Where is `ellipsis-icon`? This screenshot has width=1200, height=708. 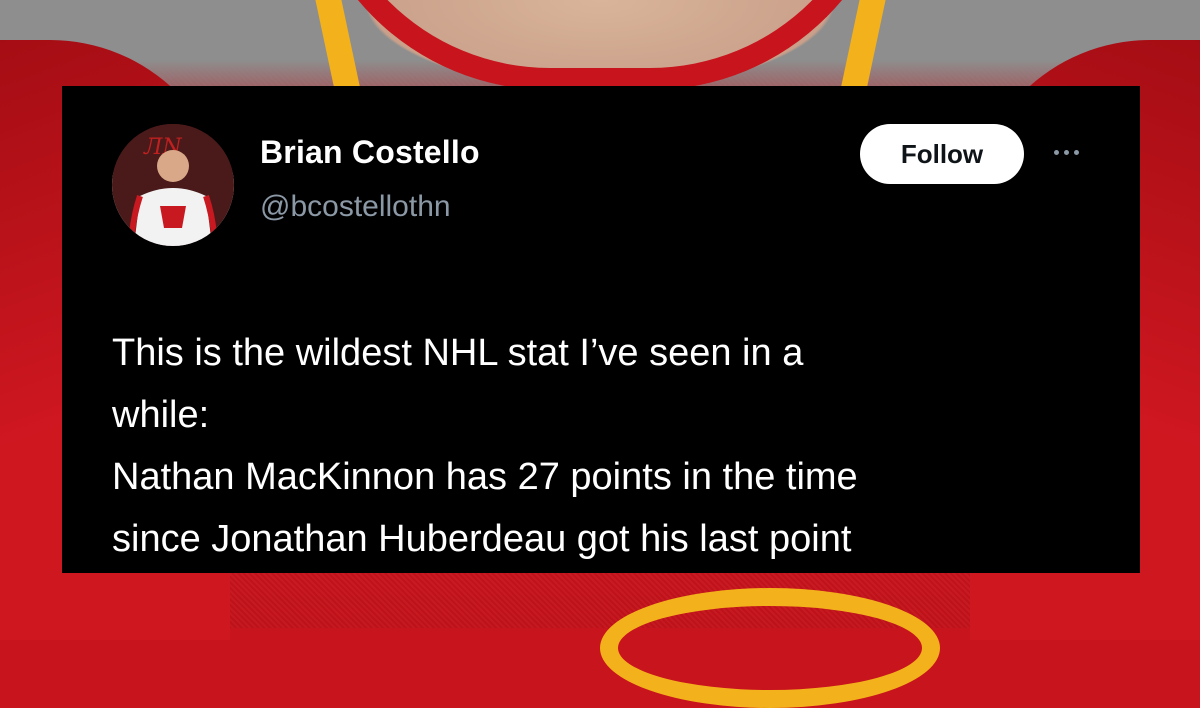
ellipsis-icon is located at coordinates (1066, 152).